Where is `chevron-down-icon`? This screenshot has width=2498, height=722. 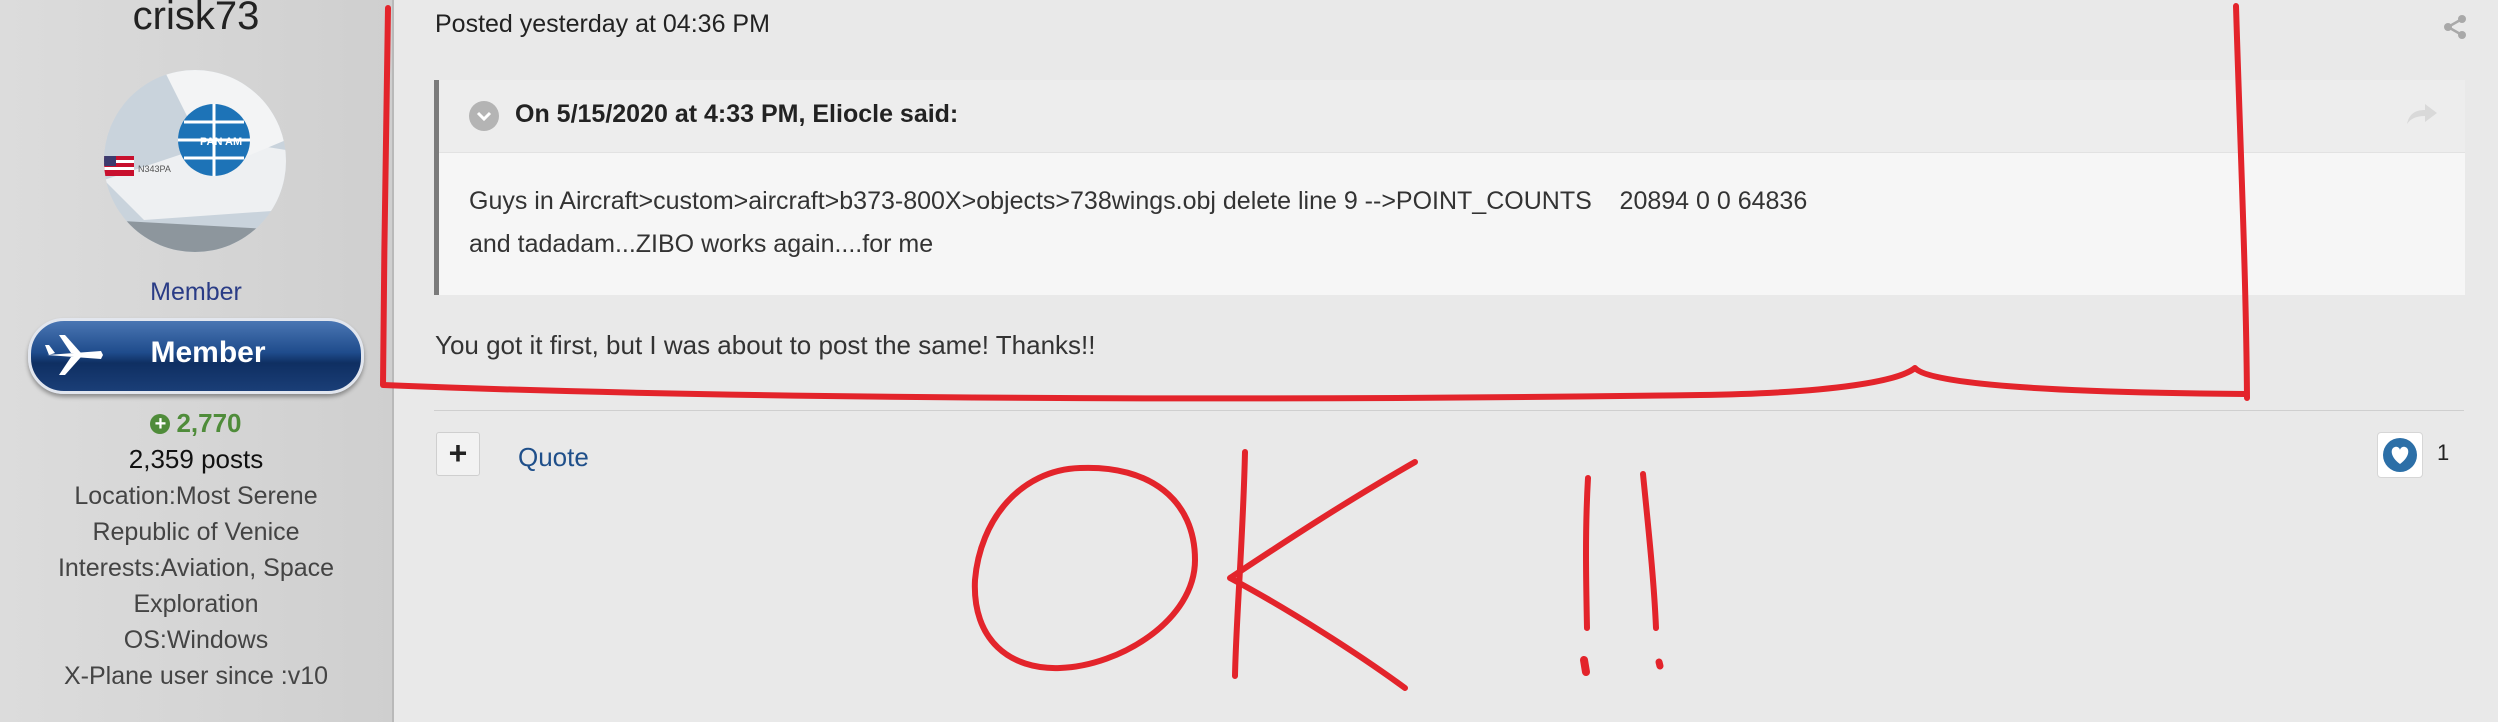 chevron-down-icon is located at coordinates (484, 116).